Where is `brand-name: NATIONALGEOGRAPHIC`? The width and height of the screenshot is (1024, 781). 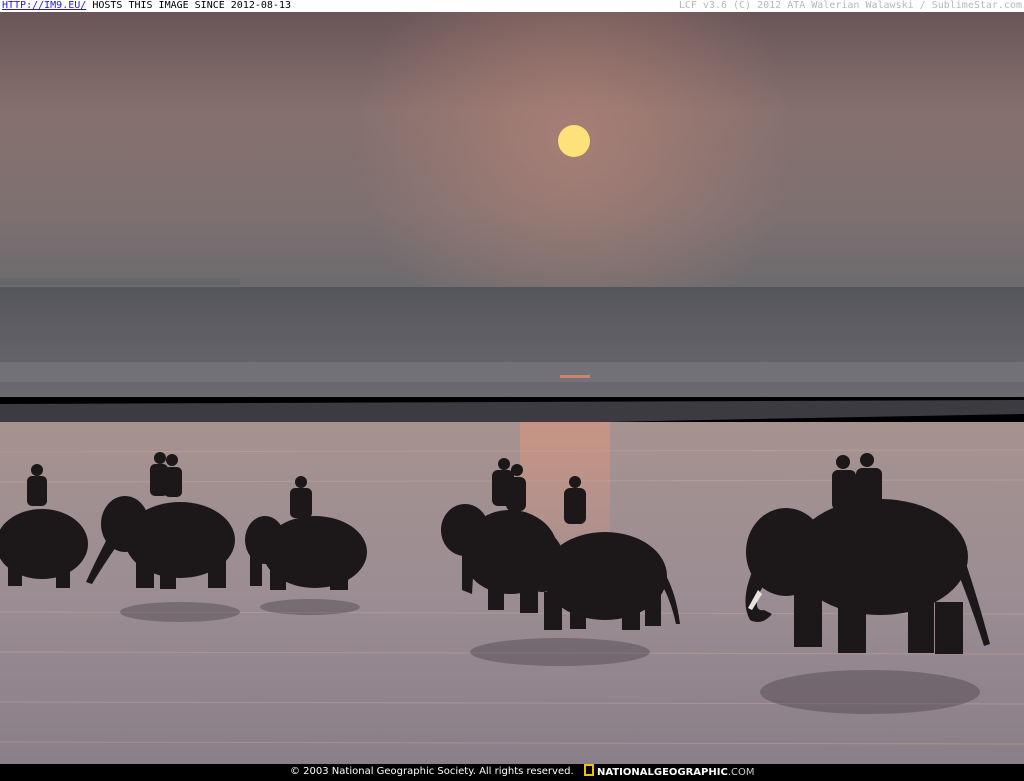
brand-name: NATIONALGEOGRAPHIC is located at coordinates (662, 772).